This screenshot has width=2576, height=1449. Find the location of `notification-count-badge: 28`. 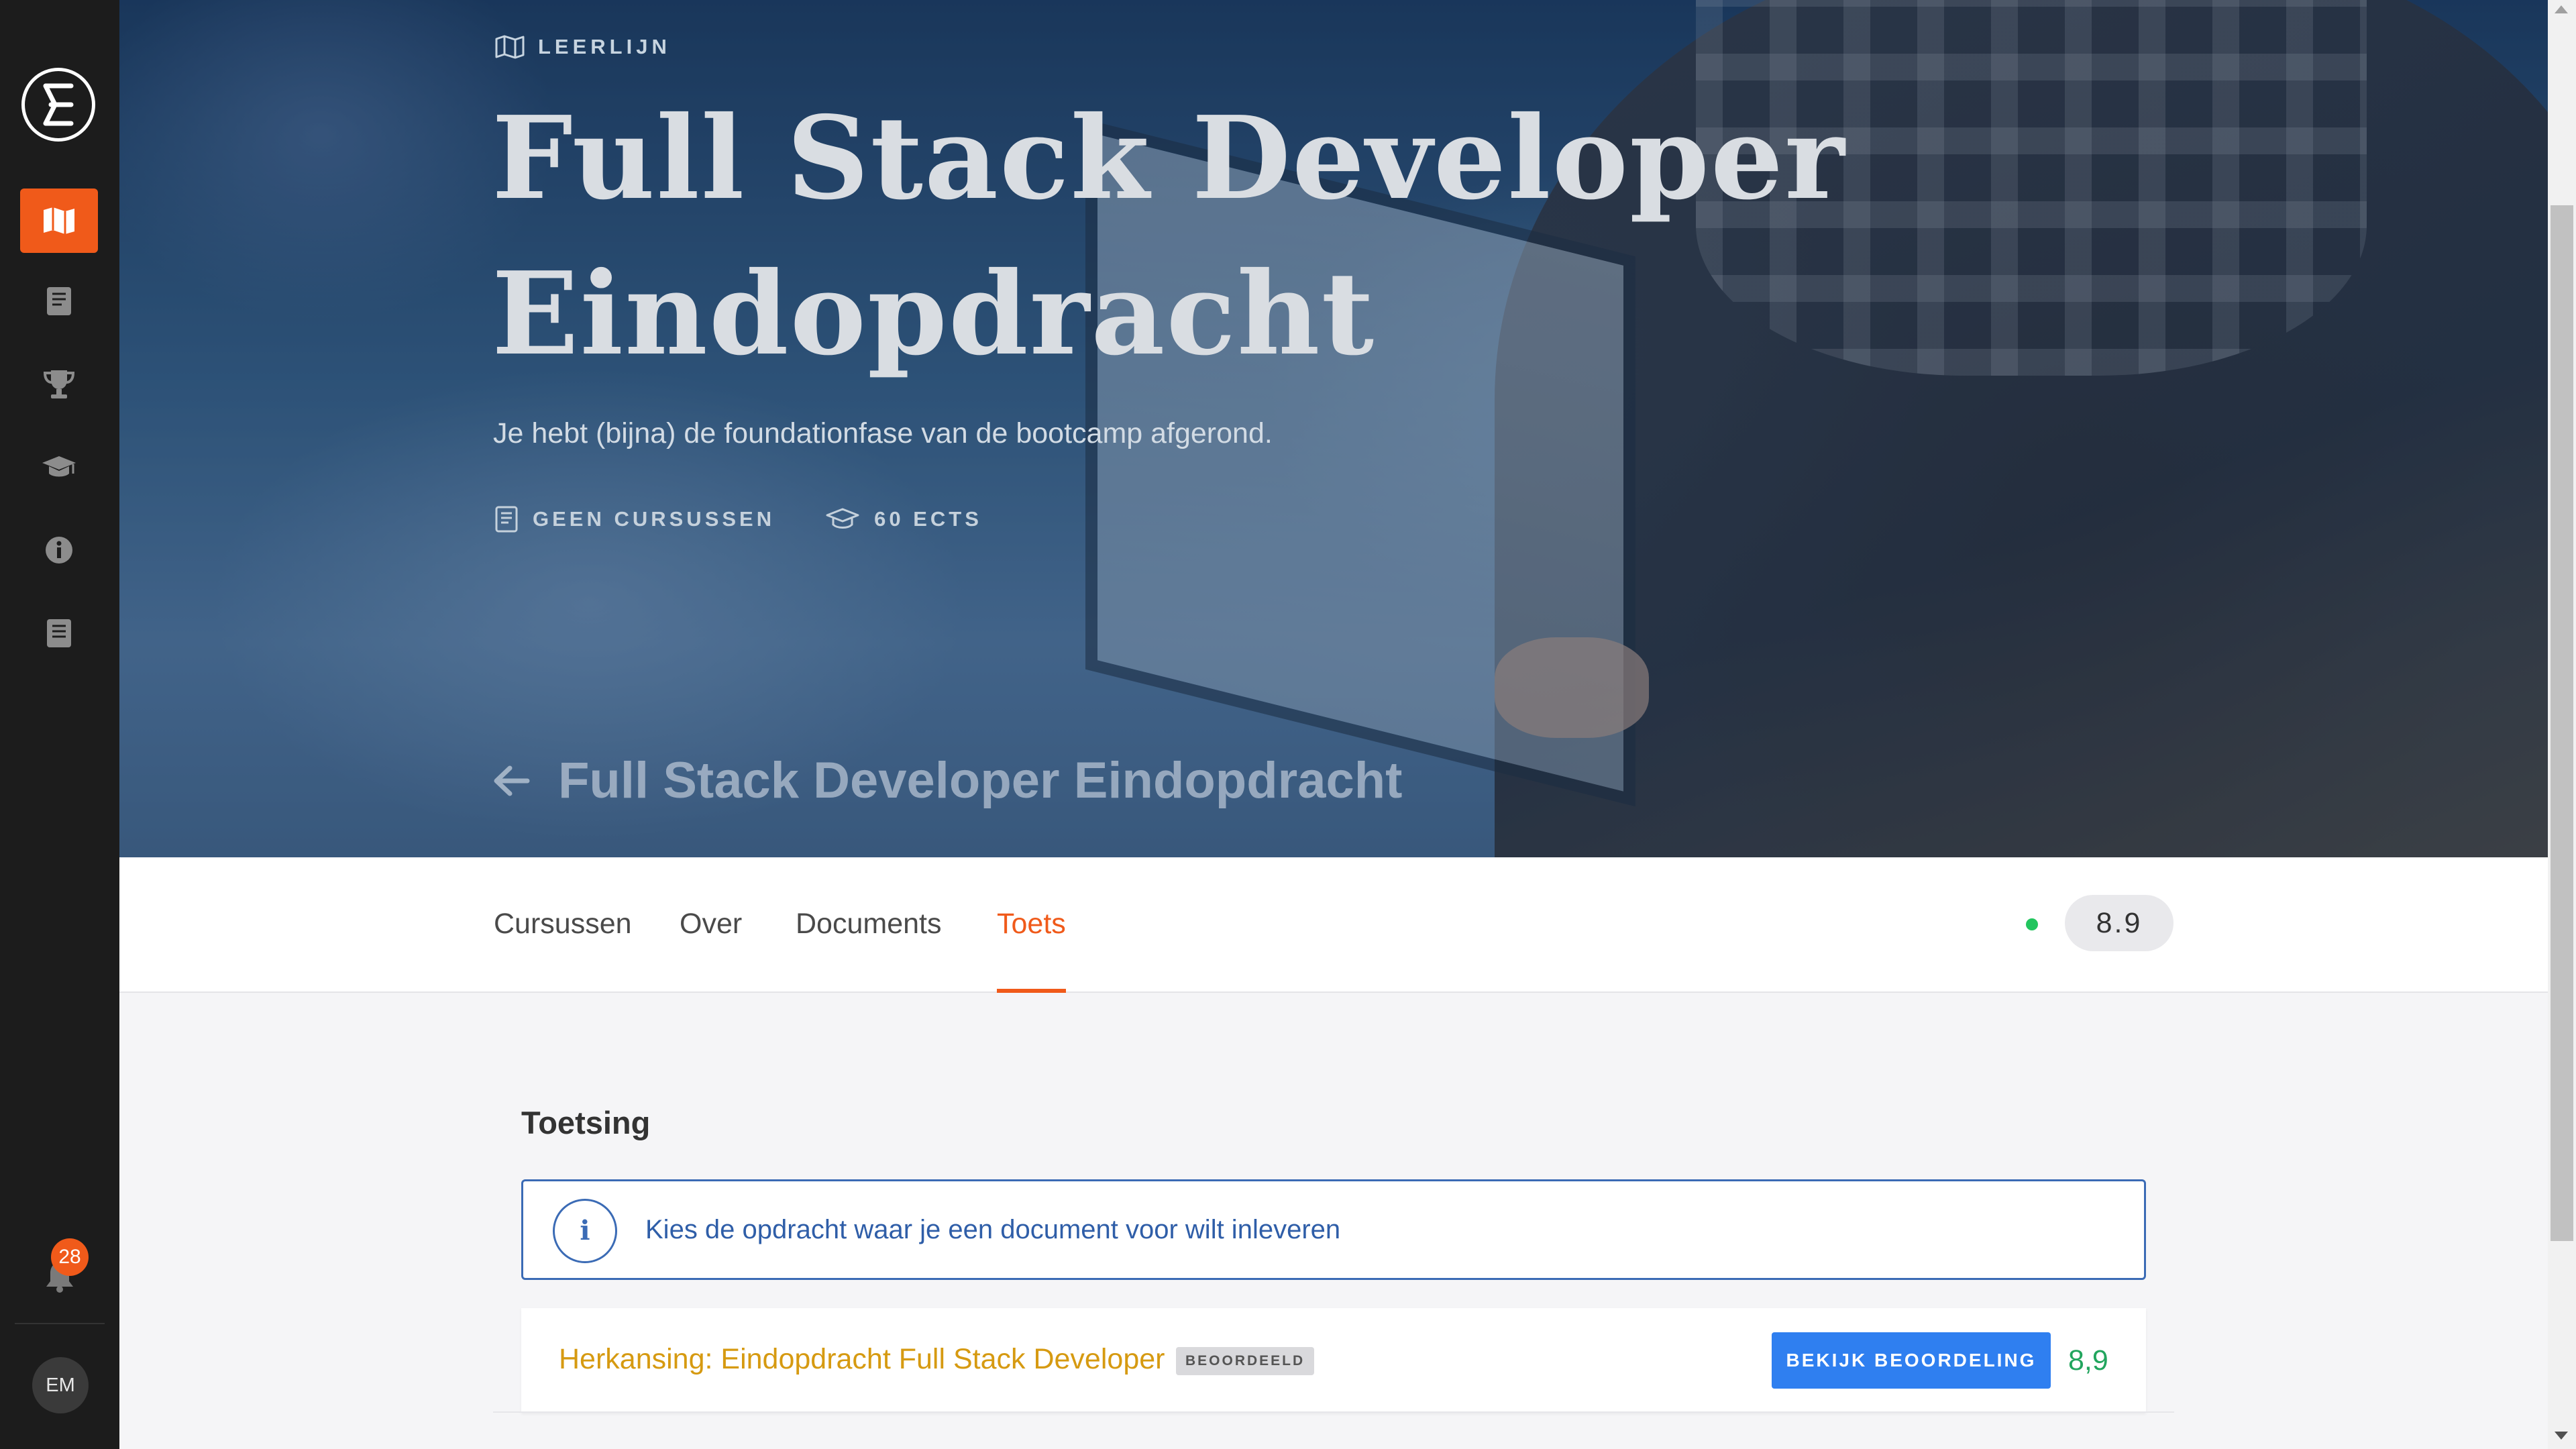

notification-count-badge: 28 is located at coordinates (70, 1257).